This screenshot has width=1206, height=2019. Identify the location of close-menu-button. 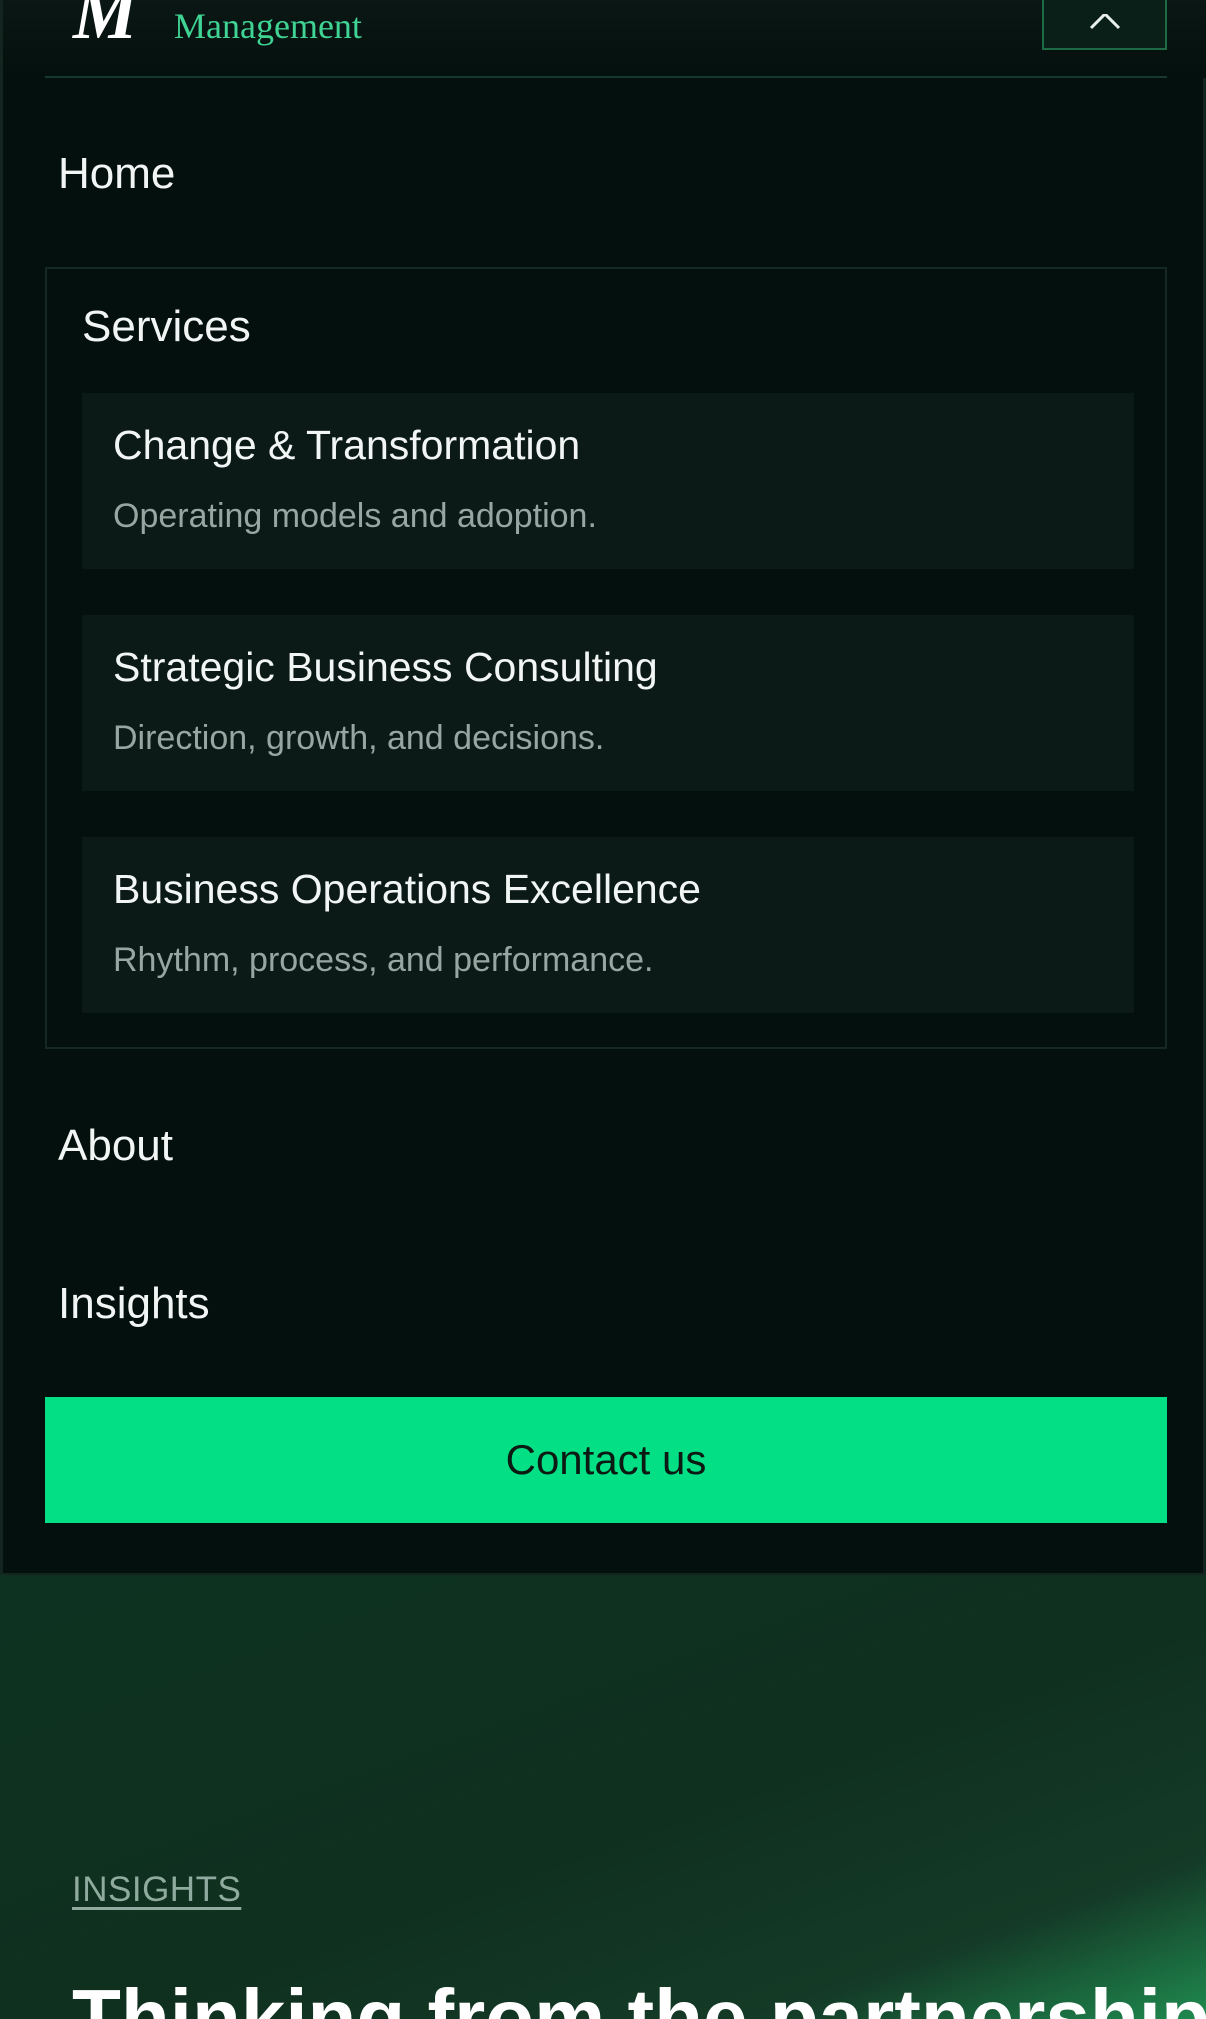
(1104, 25).